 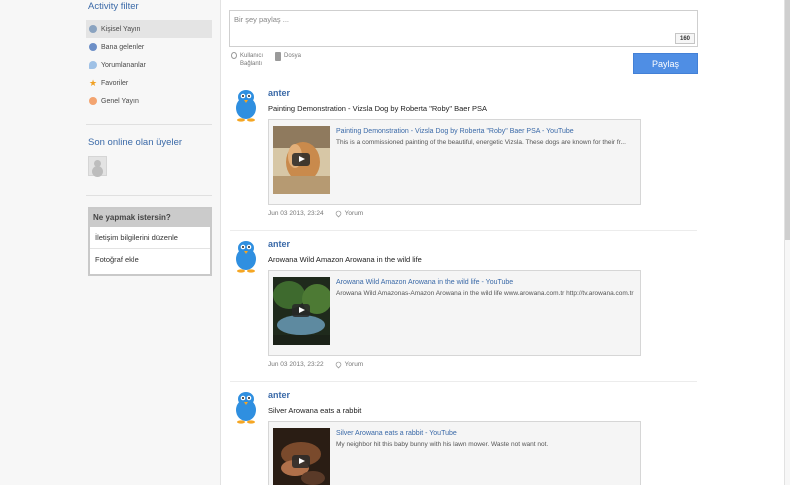 I want to click on filter-item-personal: Kişisel Yayın, so click(x=149, y=29).